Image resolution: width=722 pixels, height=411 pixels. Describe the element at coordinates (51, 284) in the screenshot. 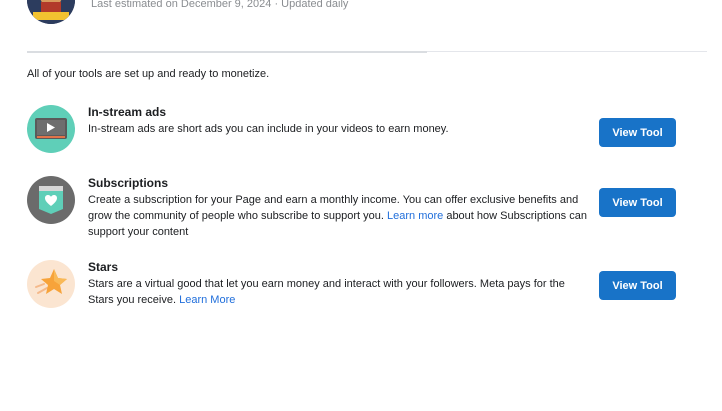

I see `star-icon` at that location.